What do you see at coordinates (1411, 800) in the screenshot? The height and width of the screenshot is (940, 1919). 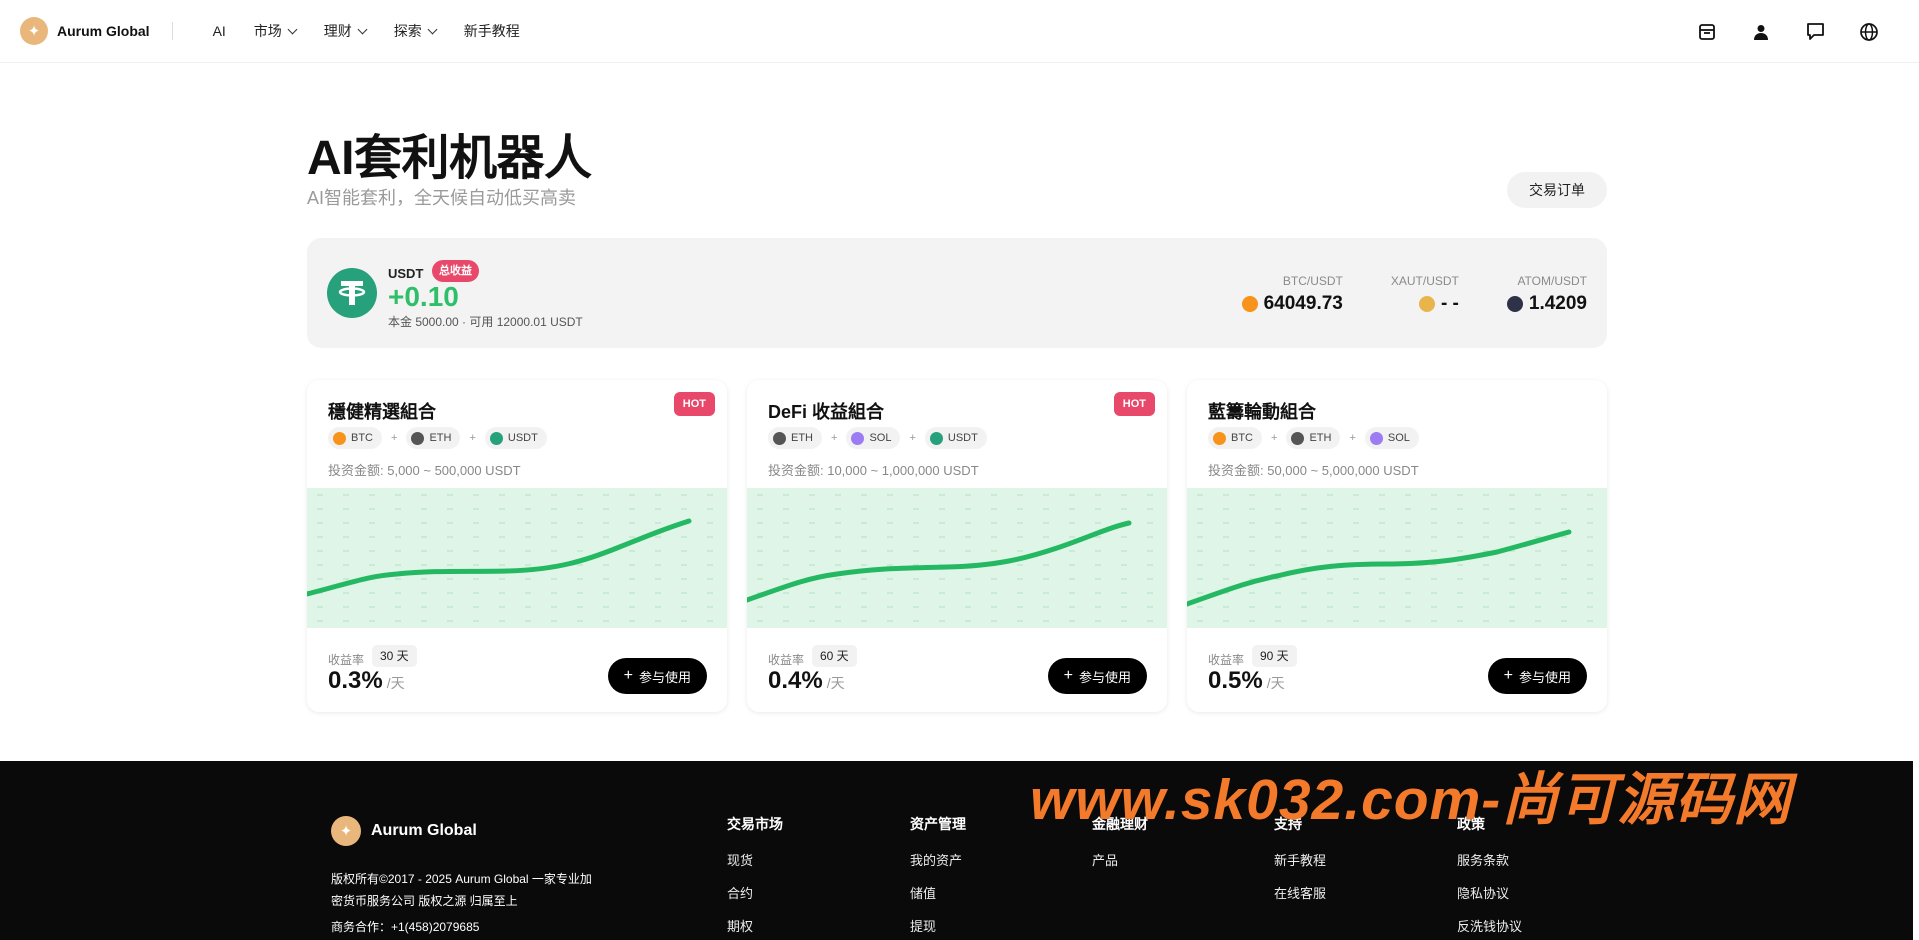 I see `watermark-text: www.sk032.com-尚可源码网` at bounding box center [1411, 800].